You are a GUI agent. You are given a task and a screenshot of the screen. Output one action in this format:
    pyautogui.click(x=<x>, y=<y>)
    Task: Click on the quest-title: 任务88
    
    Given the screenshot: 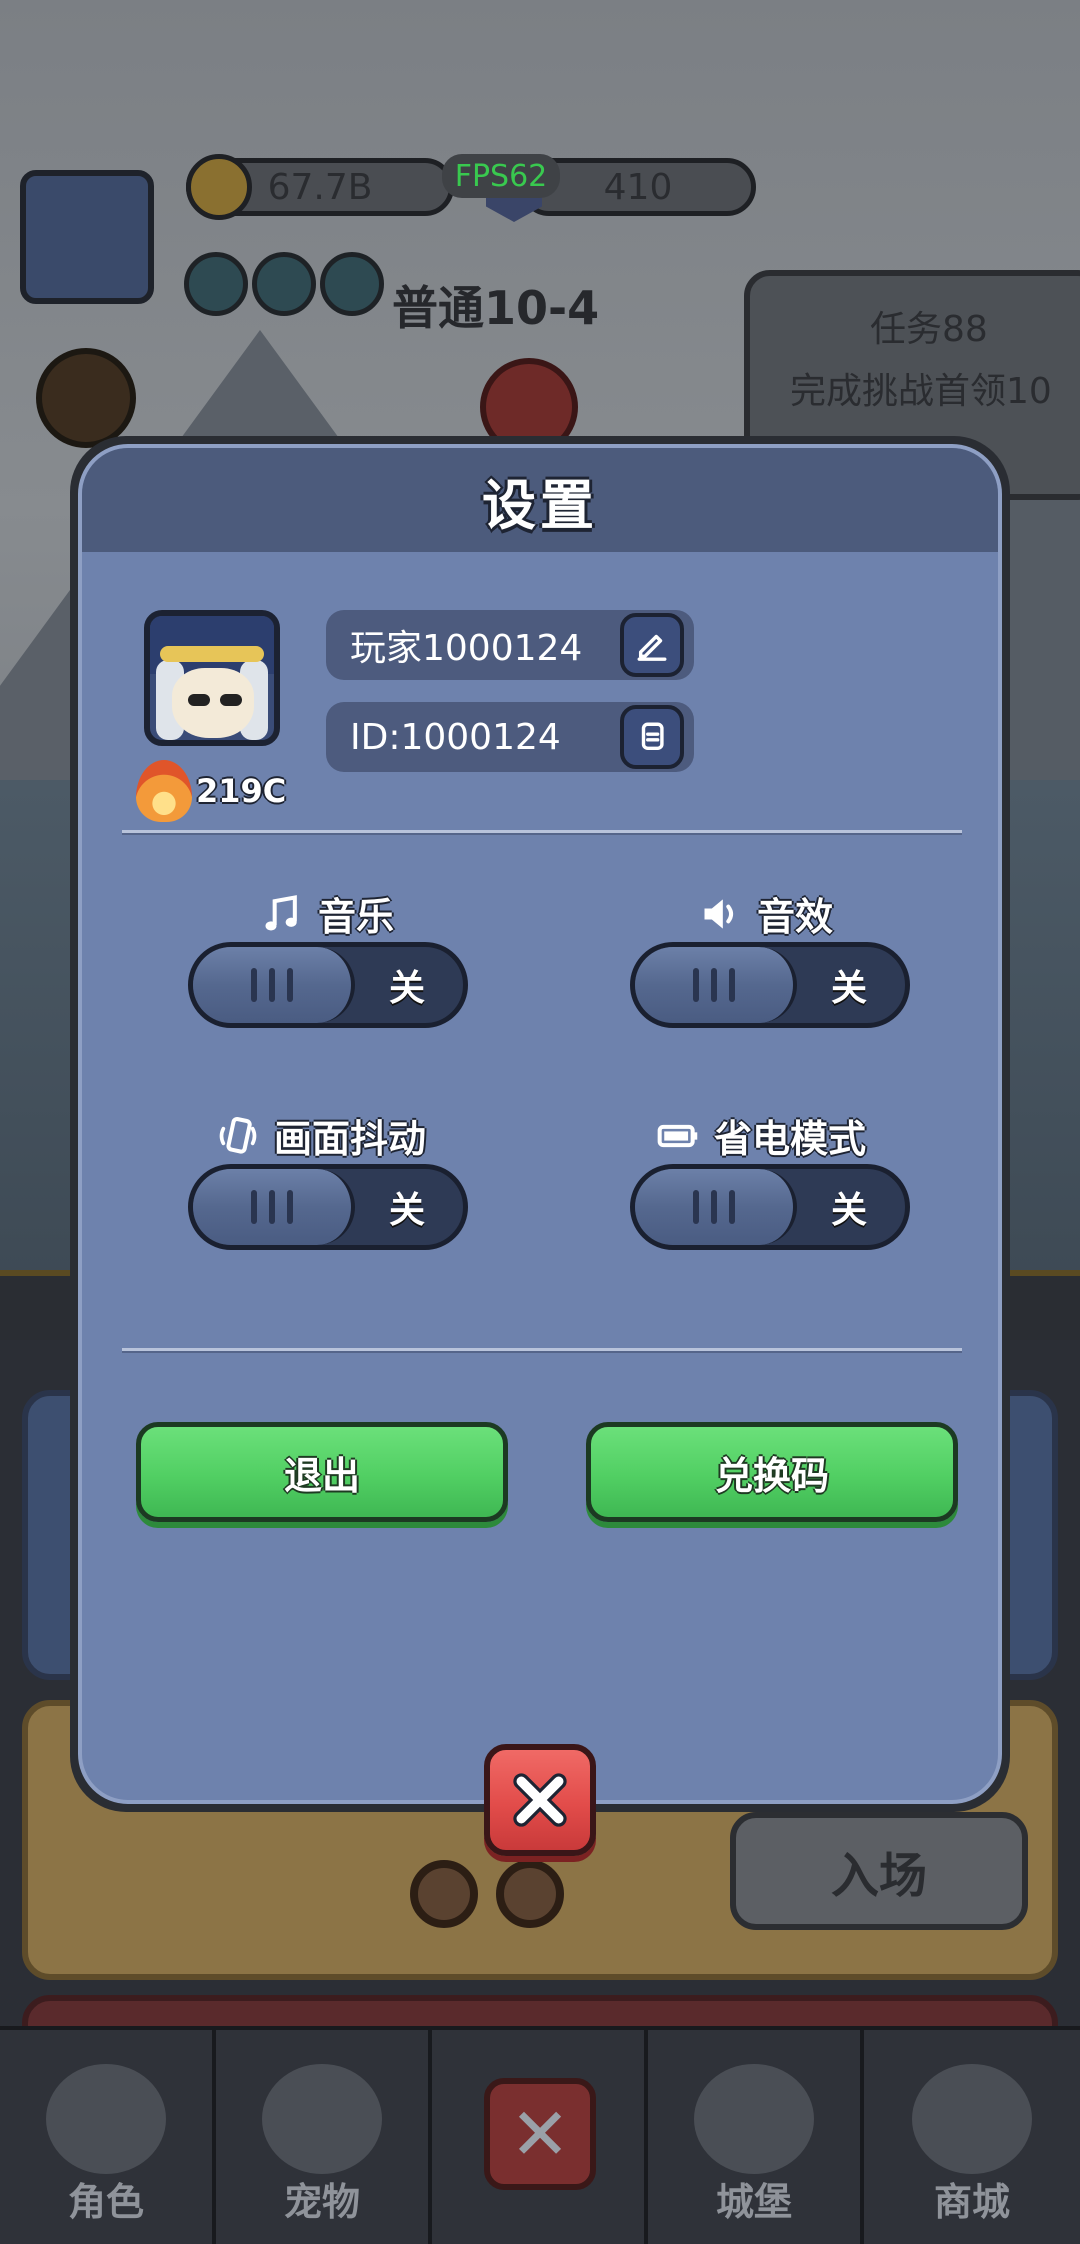 What is the action you would take?
    pyautogui.click(x=929, y=329)
    